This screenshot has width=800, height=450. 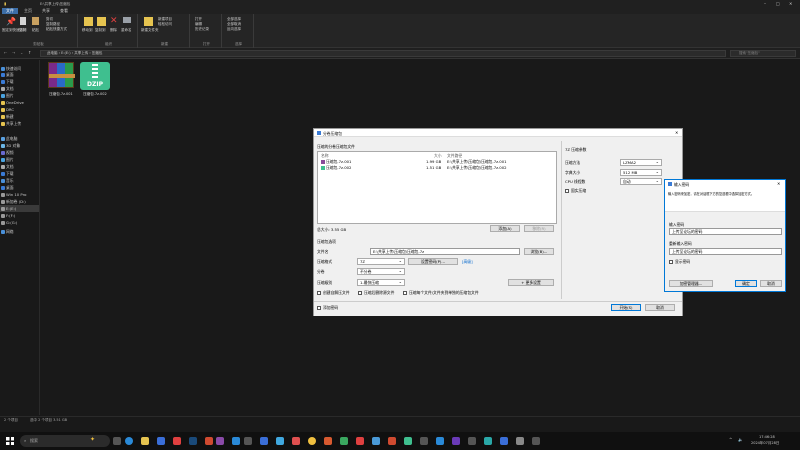 What do you see at coordinates (730, 439) in the screenshot?
I see `chevron-up-icon: ^` at bounding box center [730, 439].